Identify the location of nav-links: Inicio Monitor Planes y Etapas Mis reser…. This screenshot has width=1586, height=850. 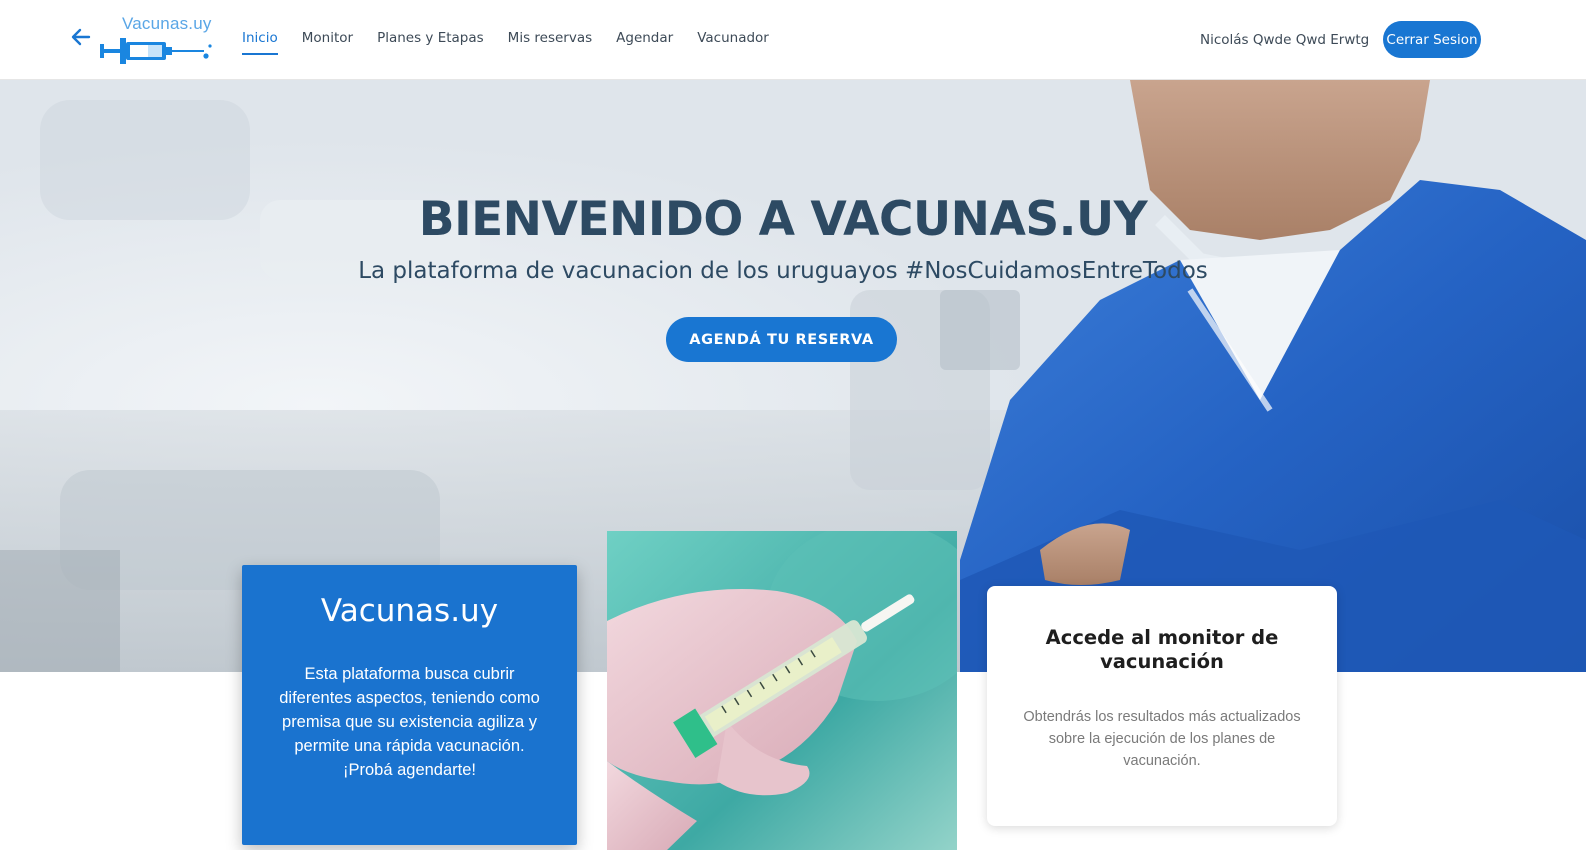
(517, 42).